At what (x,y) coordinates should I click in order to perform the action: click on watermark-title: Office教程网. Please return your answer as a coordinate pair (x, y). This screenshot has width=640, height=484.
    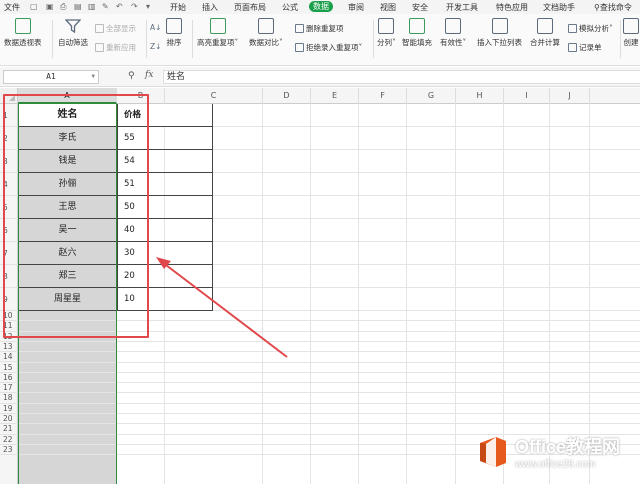
    Looking at the image, I should click on (568, 447).